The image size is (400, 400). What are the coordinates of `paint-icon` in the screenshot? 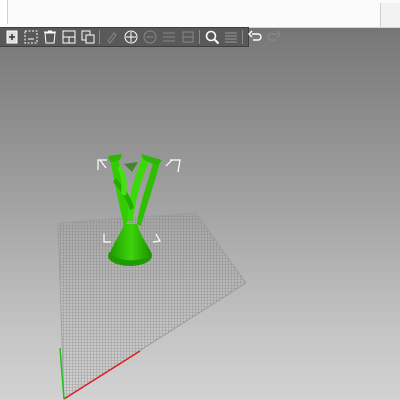 It's located at (111, 38).